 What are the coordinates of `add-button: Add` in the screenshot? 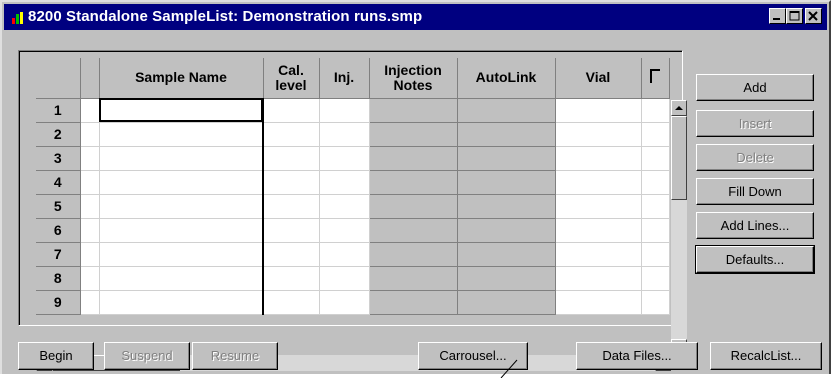 It's located at (755, 87).